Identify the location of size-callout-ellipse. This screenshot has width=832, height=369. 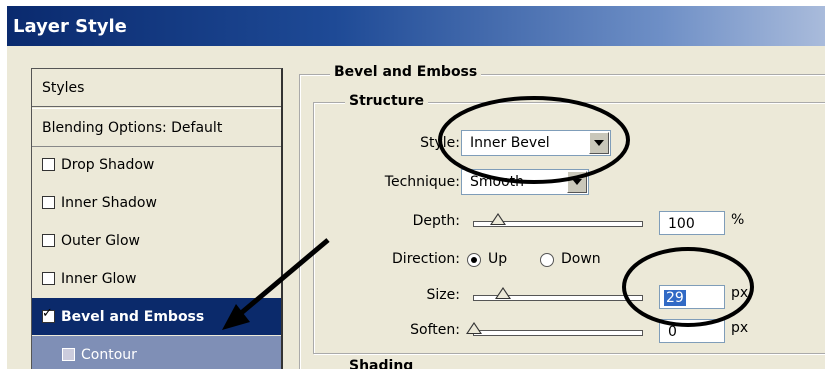
(688, 287).